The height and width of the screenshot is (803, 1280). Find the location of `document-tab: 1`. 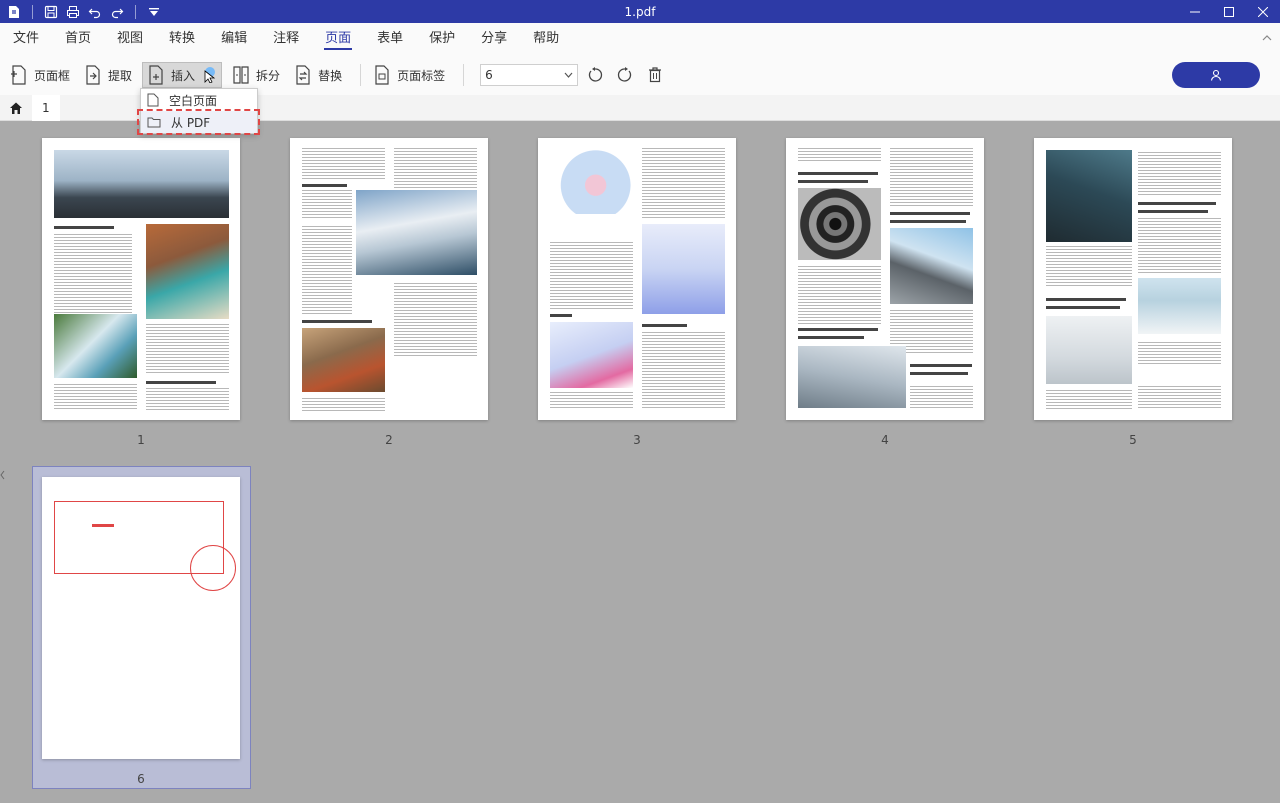

document-tab: 1 is located at coordinates (46, 107).